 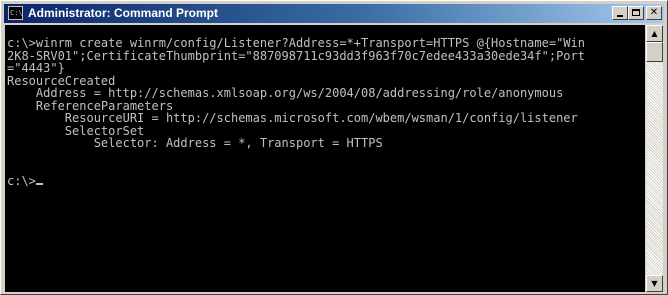 I want to click on console-line: Selector: Address = *, Transport = HTTPS, so click(x=195, y=143).